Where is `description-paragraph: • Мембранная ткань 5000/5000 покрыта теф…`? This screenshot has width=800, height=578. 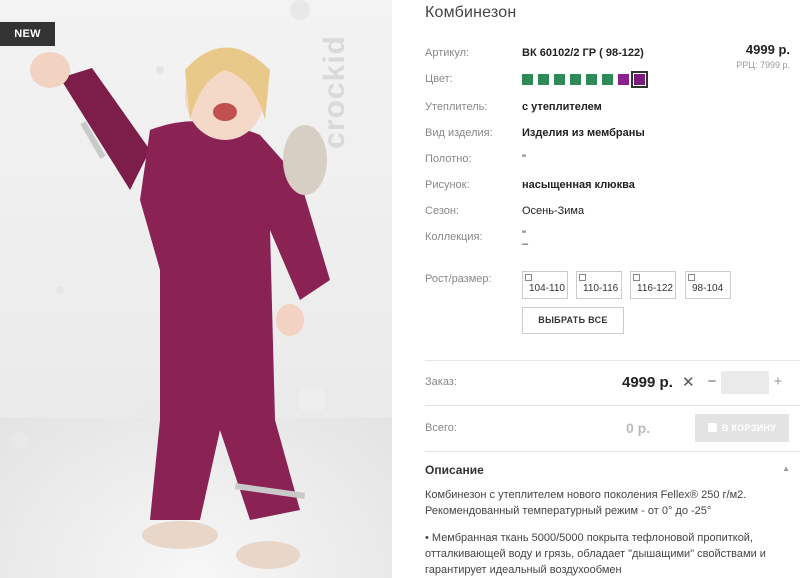
description-paragraph: • Мембранная ткань 5000/5000 покрыта теф… is located at coordinates (595, 554).